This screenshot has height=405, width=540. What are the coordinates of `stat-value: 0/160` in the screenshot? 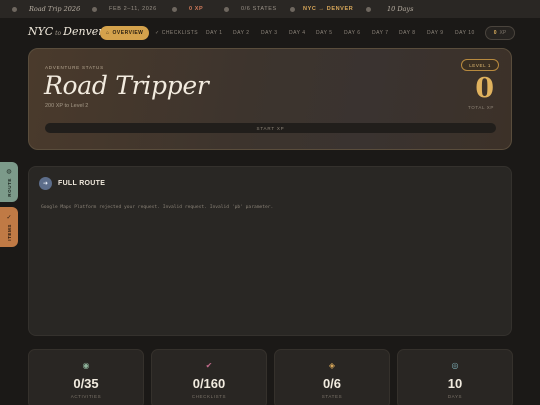 It's located at (209, 383).